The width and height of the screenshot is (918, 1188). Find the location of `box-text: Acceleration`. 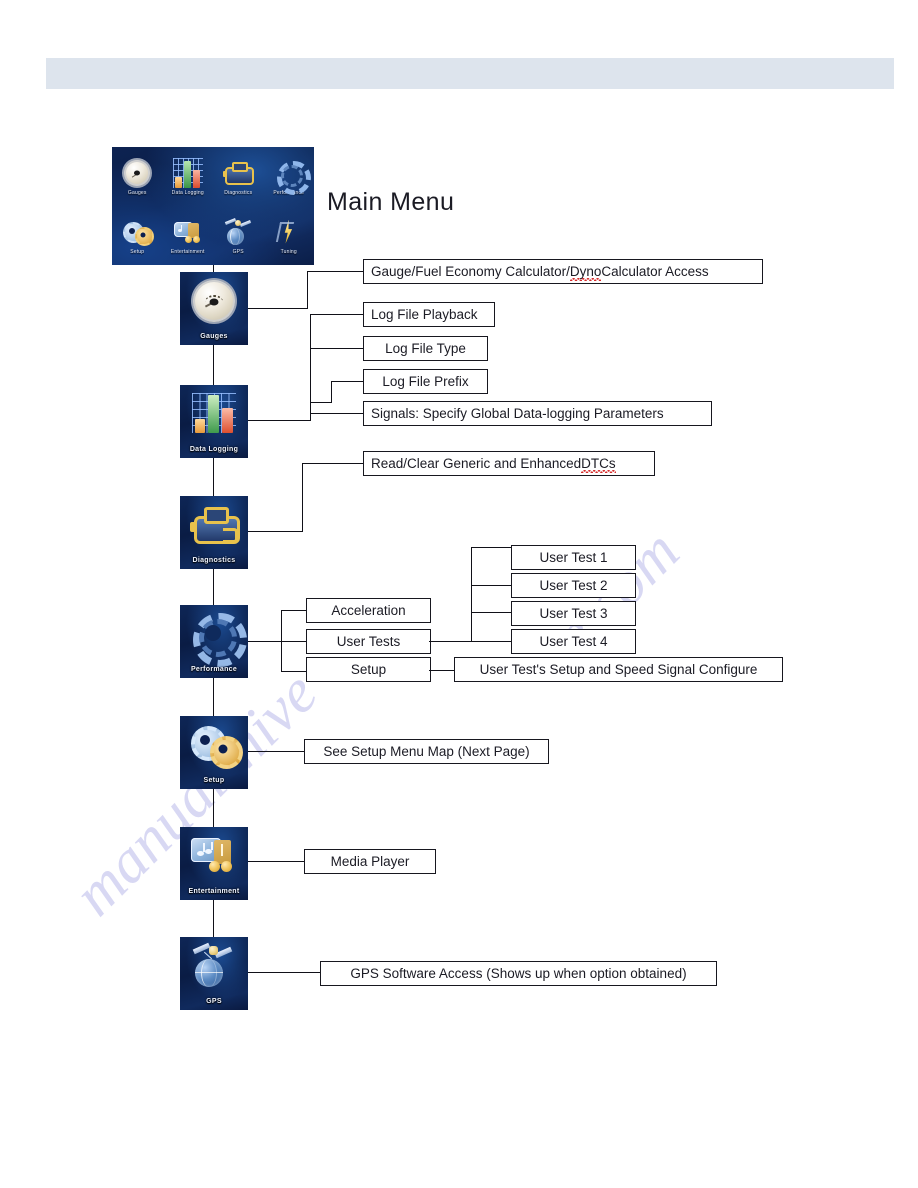

box-text: Acceleration is located at coordinates (368, 610).